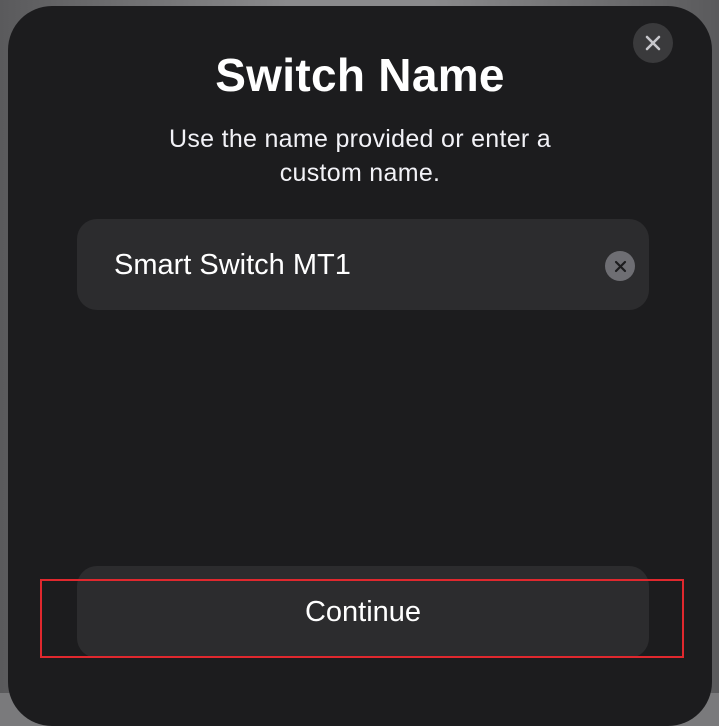  I want to click on name-field, so click(363, 264).